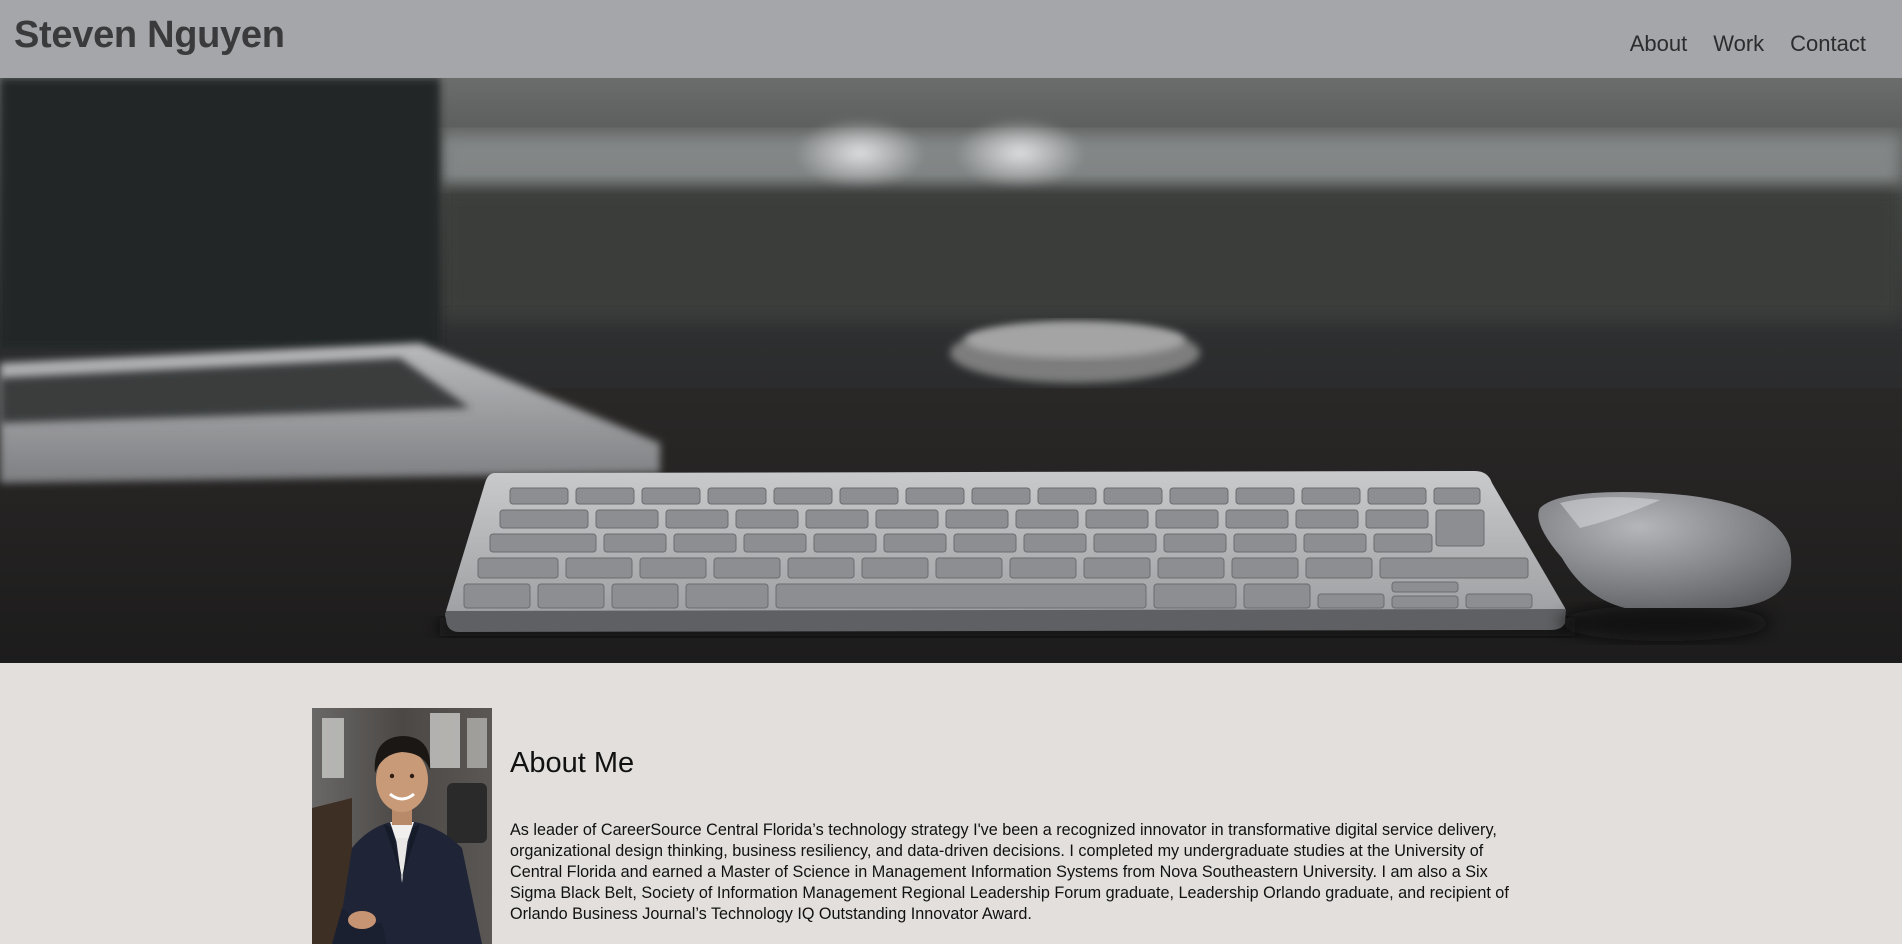 Image resolution: width=1902 pixels, height=944 pixels. Describe the element at coordinates (1659, 44) in the screenshot. I see `nav-link-about: About` at that location.